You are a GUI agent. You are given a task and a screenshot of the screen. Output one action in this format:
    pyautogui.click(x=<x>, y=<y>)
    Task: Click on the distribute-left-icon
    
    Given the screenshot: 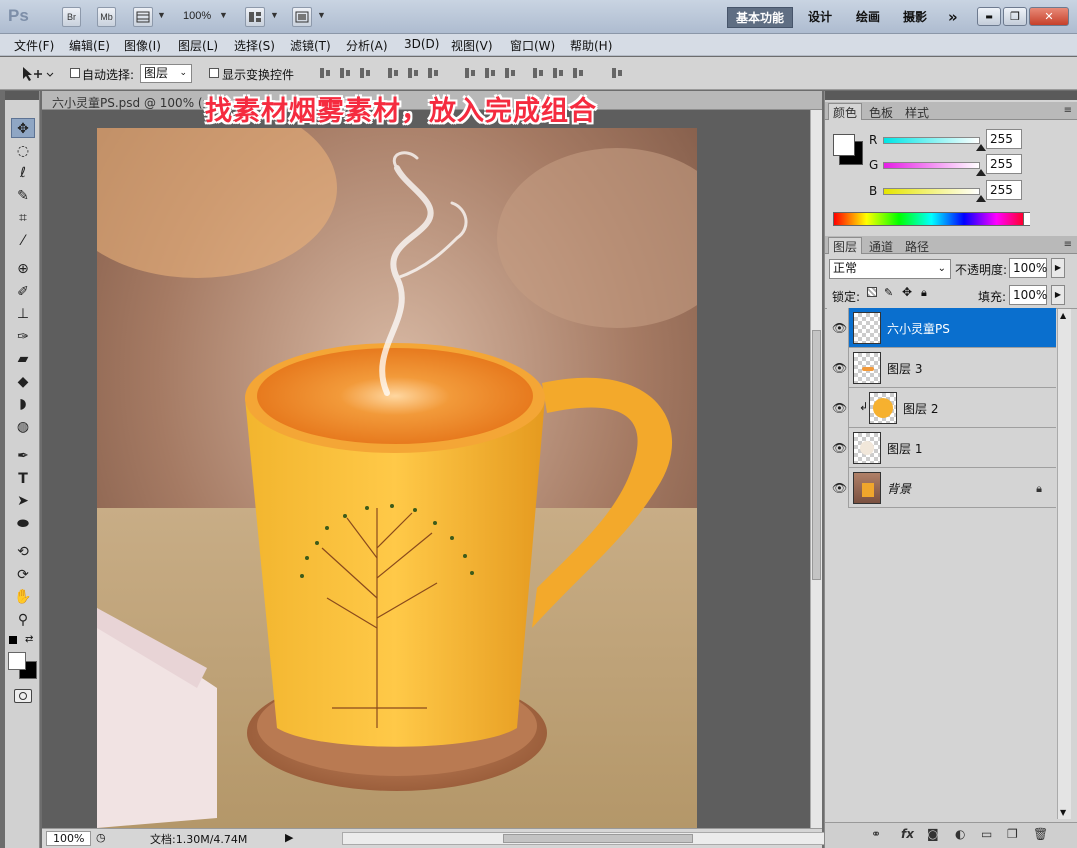 What is the action you would take?
    pyautogui.click(x=537, y=73)
    